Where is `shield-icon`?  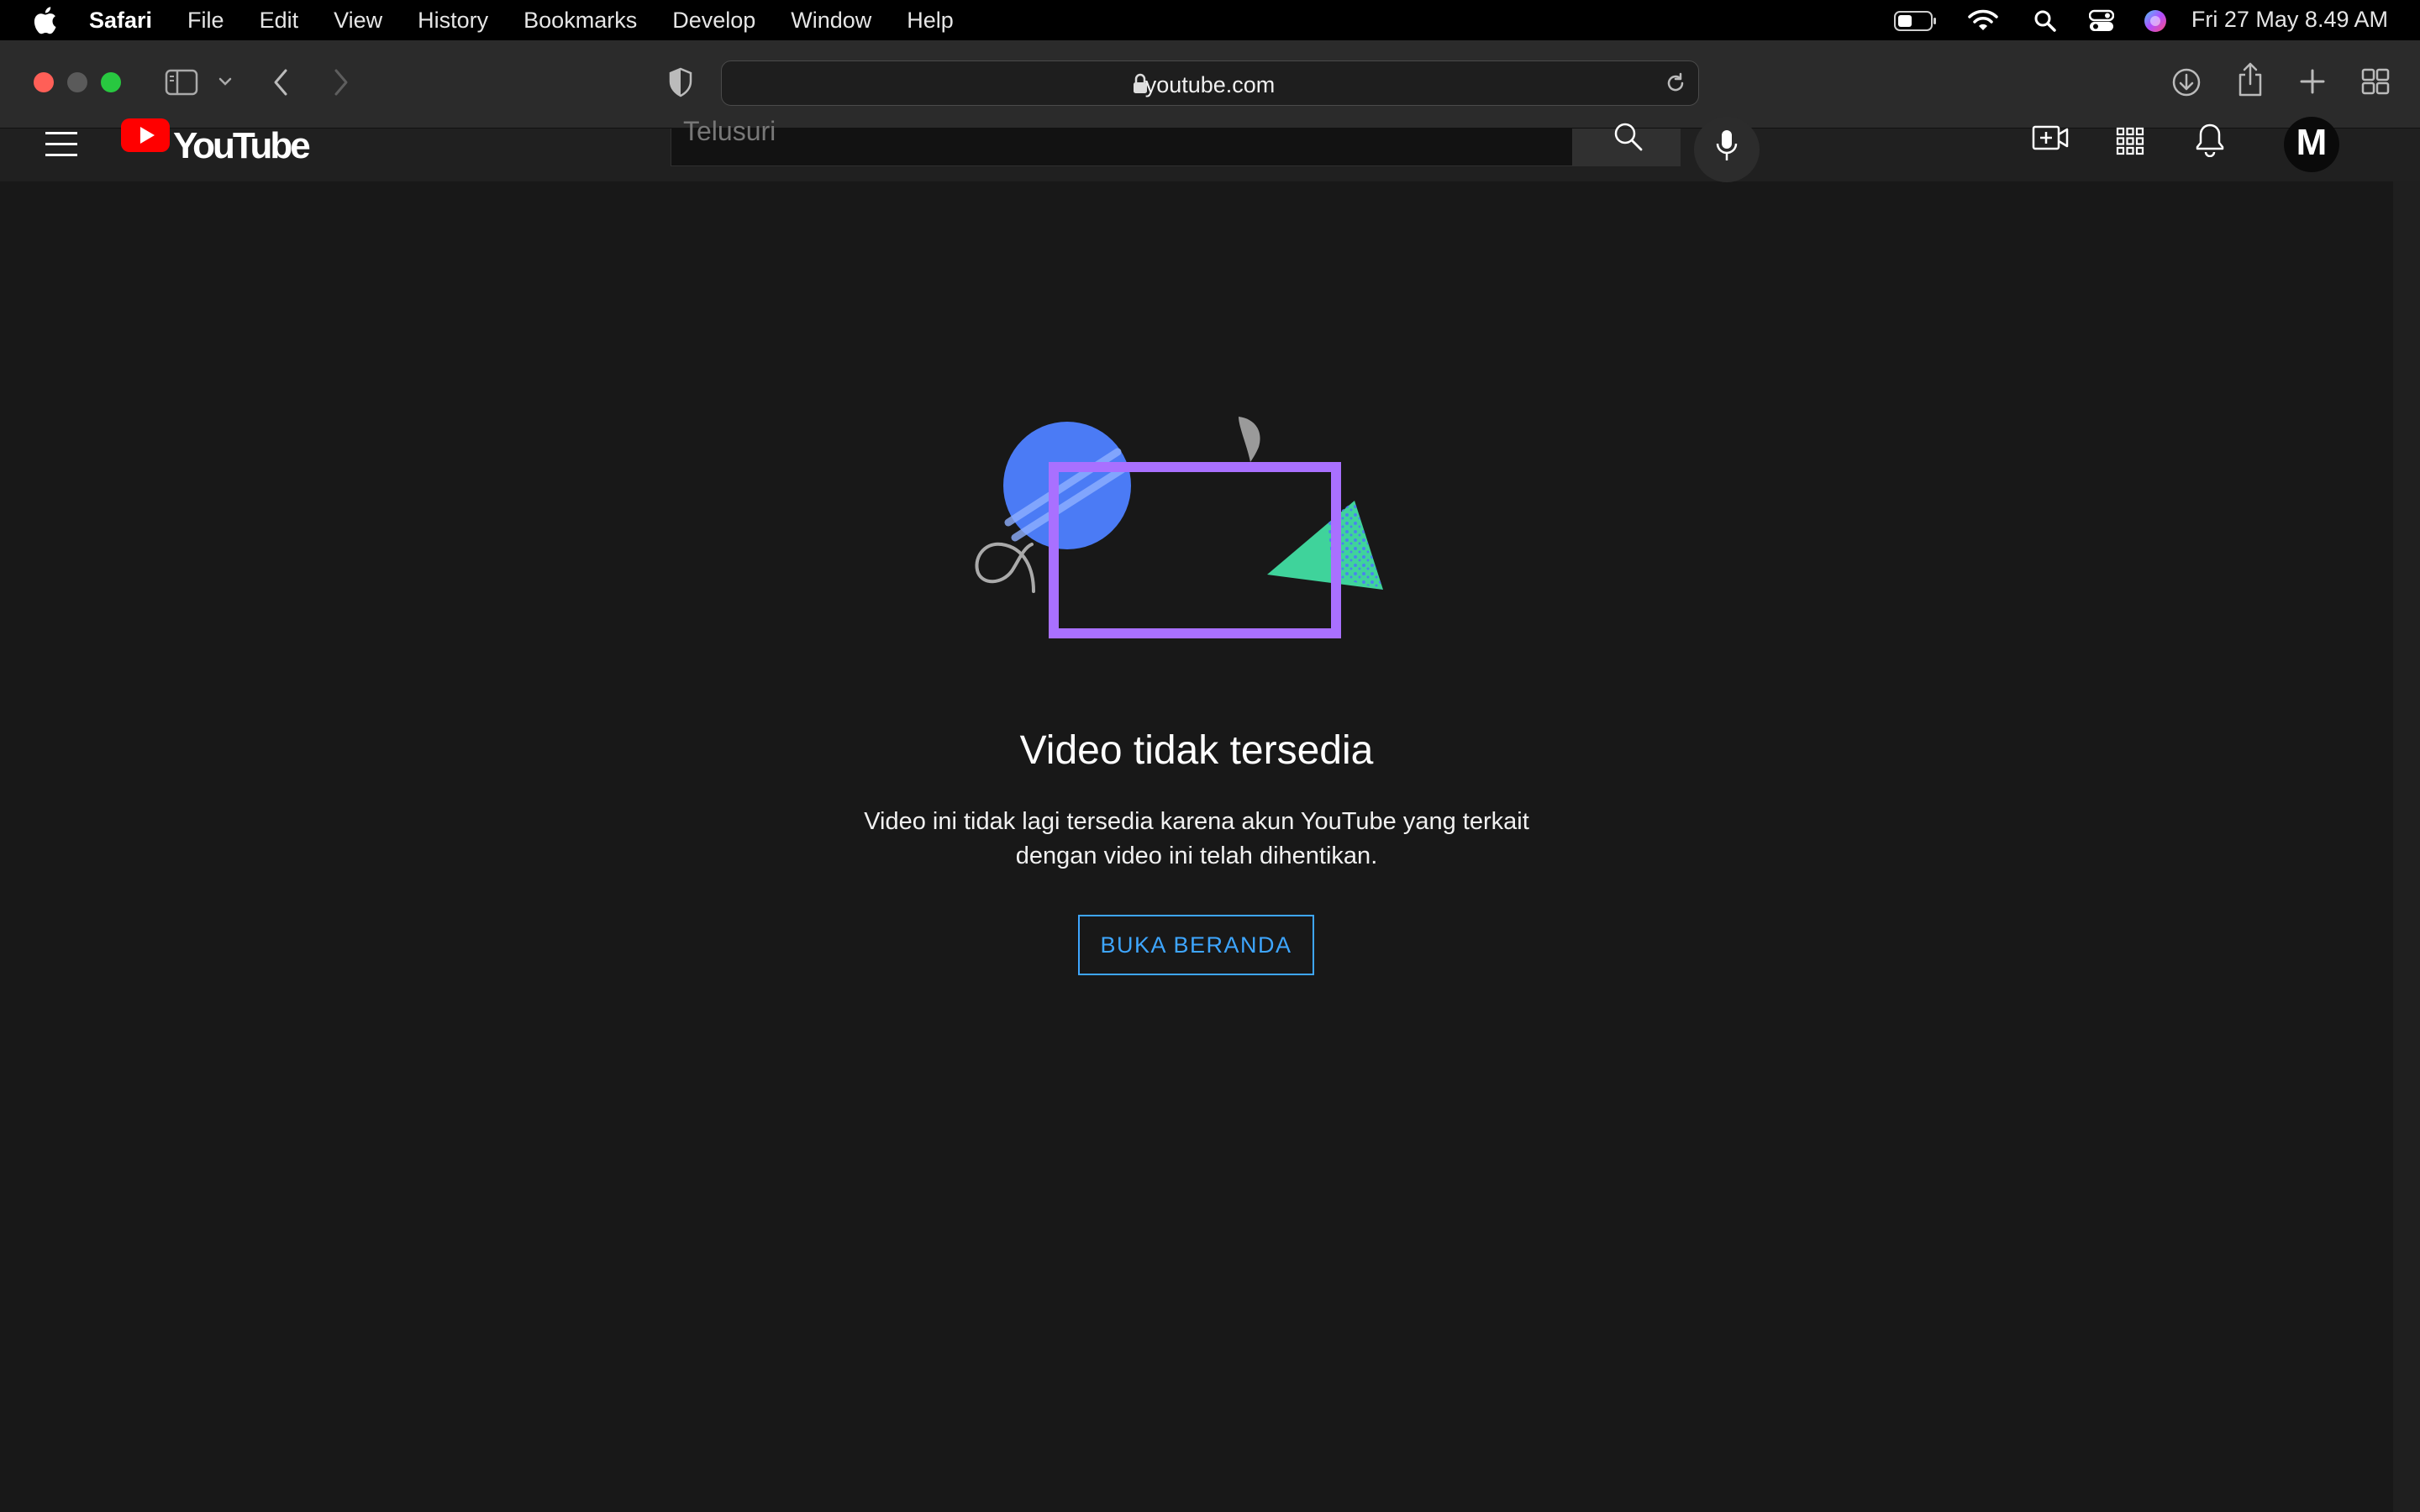
shield-icon is located at coordinates (680, 82).